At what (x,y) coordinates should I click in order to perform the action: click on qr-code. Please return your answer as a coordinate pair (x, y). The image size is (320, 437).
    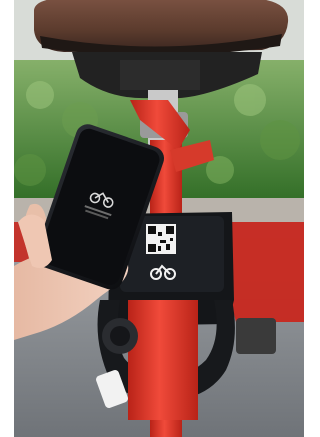
    Looking at the image, I should click on (161, 239).